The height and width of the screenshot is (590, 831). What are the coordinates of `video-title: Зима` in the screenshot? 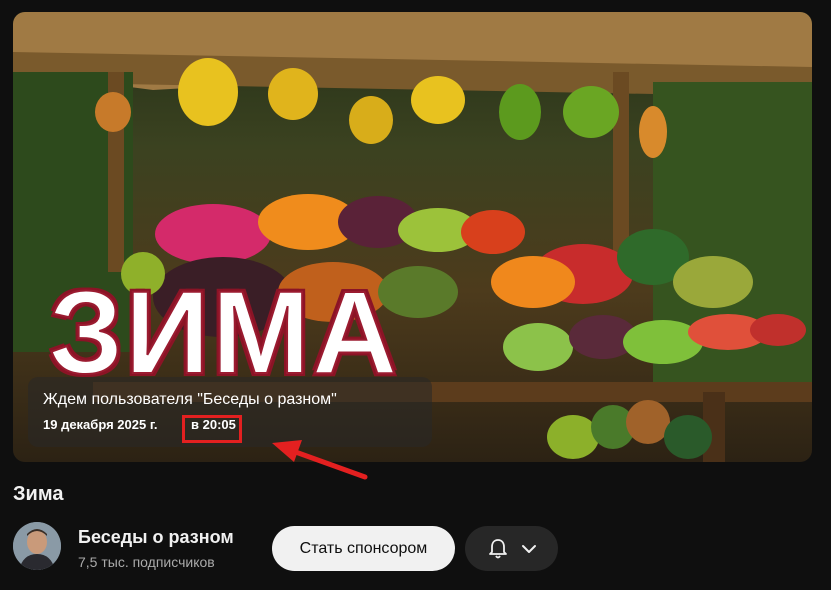 It's located at (38, 494).